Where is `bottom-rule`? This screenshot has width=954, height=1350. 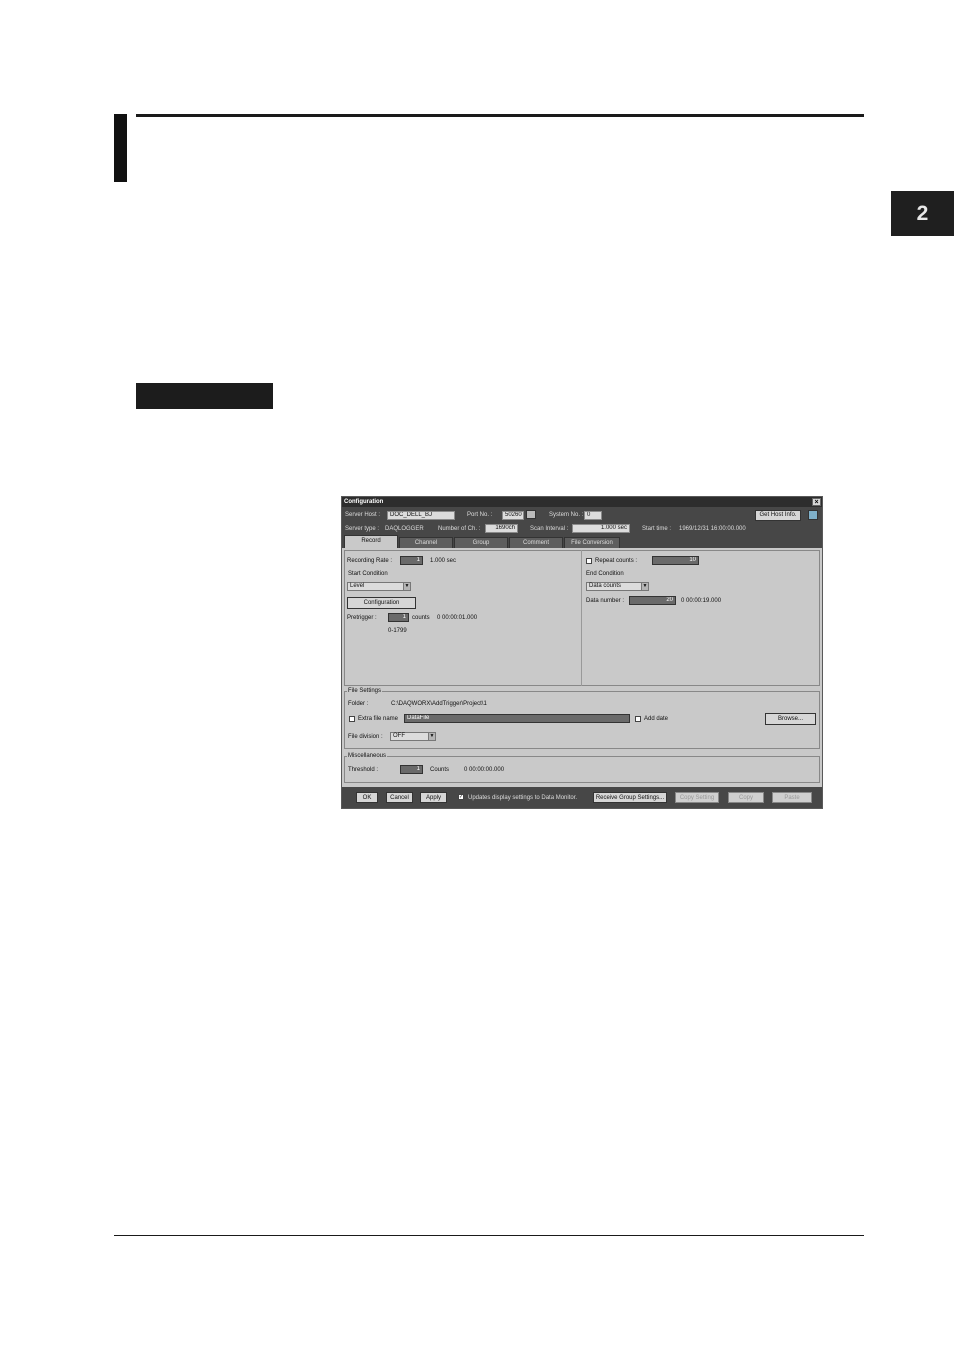
bottom-rule is located at coordinates (489, 1235).